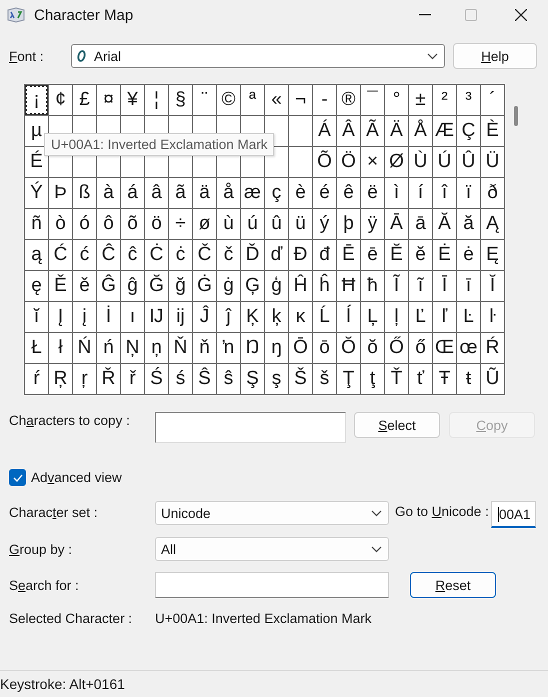 The image size is (548, 697). I want to click on character-cell: đ, so click(324, 255).